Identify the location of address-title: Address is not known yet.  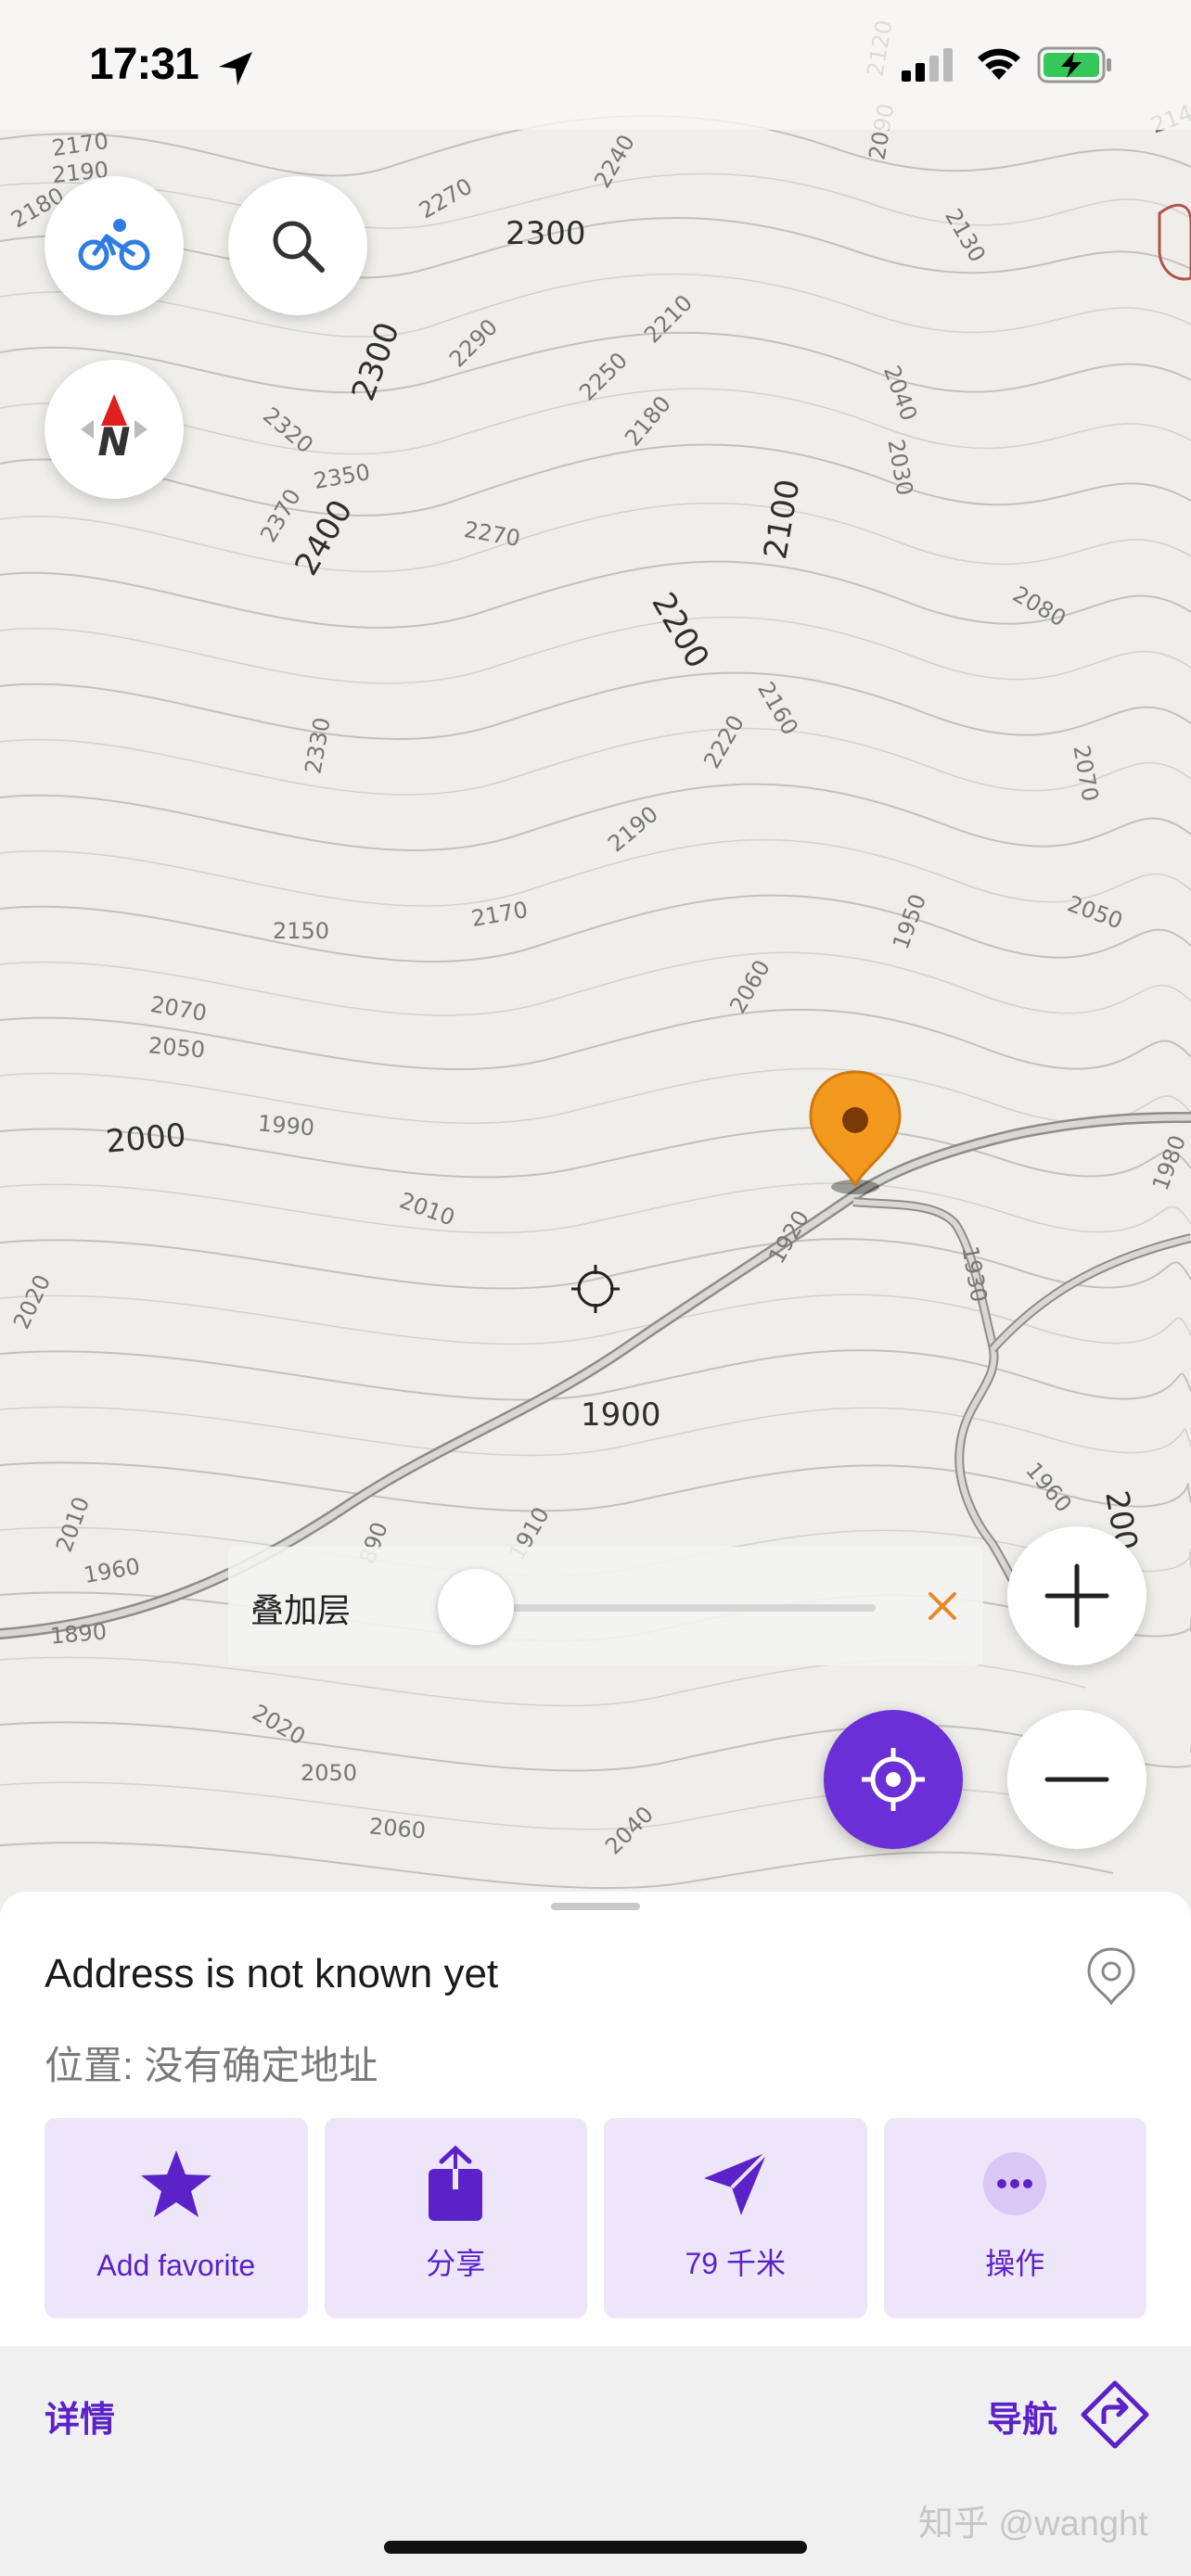
(272, 1973).